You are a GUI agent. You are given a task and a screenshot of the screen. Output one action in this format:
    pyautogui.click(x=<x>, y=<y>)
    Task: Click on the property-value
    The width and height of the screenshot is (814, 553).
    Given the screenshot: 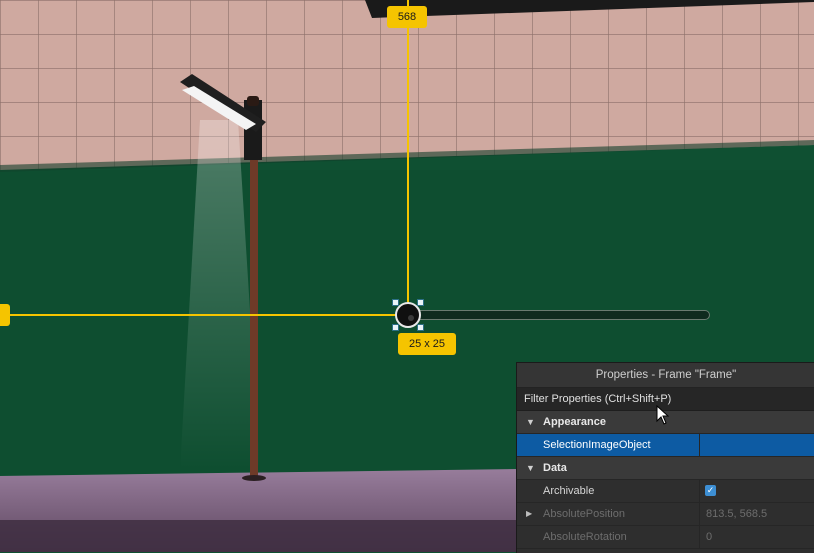 What is the action you would take?
    pyautogui.click(x=756, y=445)
    